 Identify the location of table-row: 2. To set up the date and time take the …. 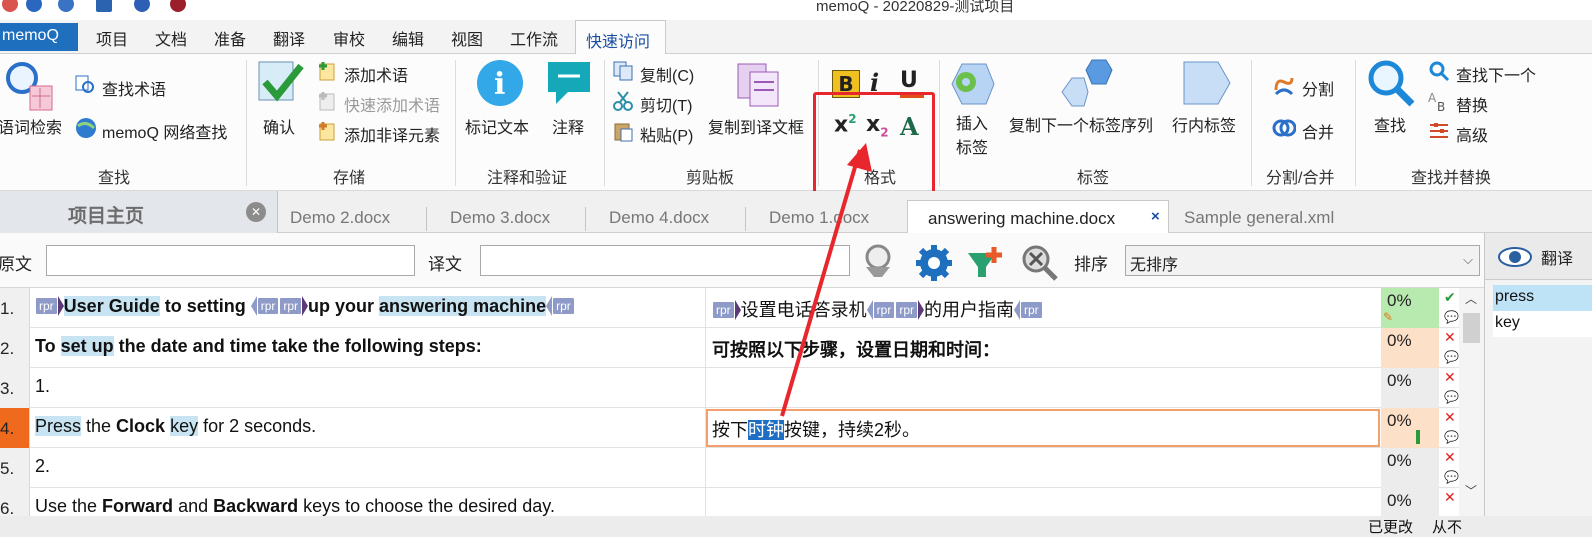
(742, 348).